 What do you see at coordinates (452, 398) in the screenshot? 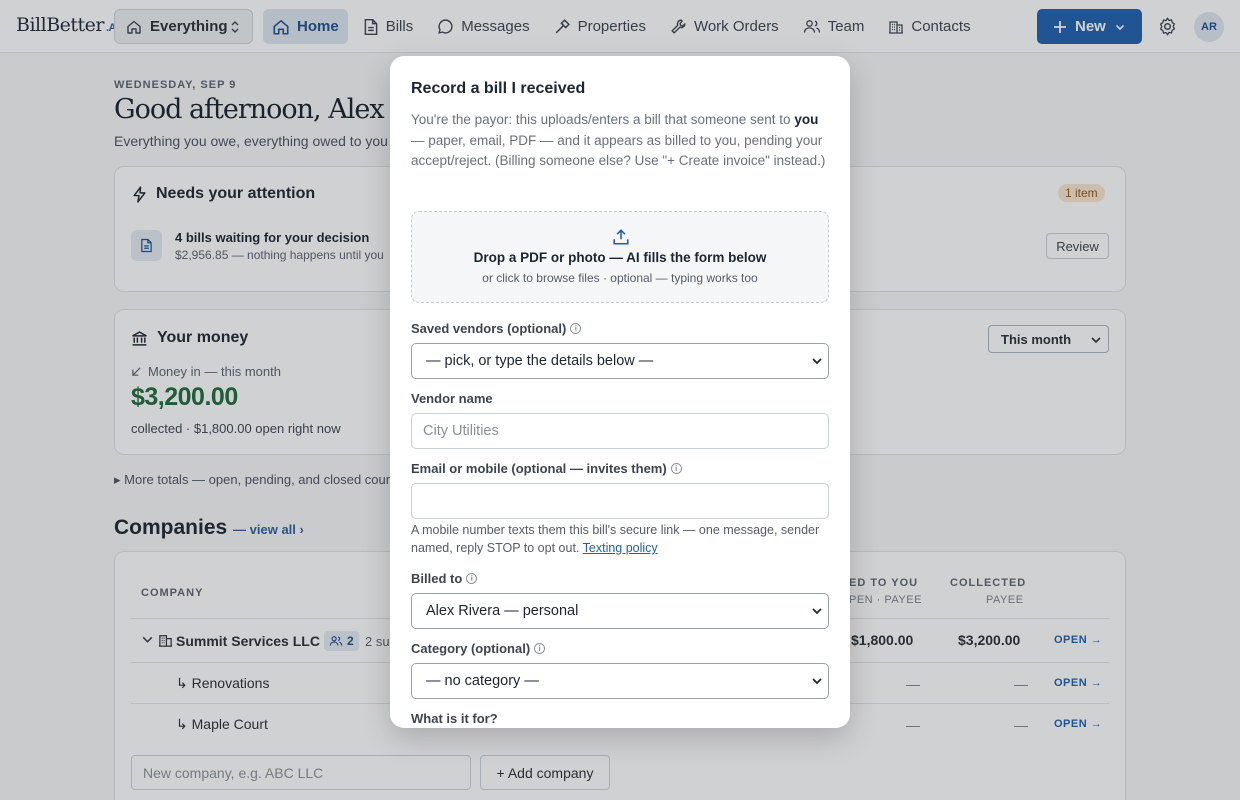
I see `vendor-name-label: Vendor name` at bounding box center [452, 398].